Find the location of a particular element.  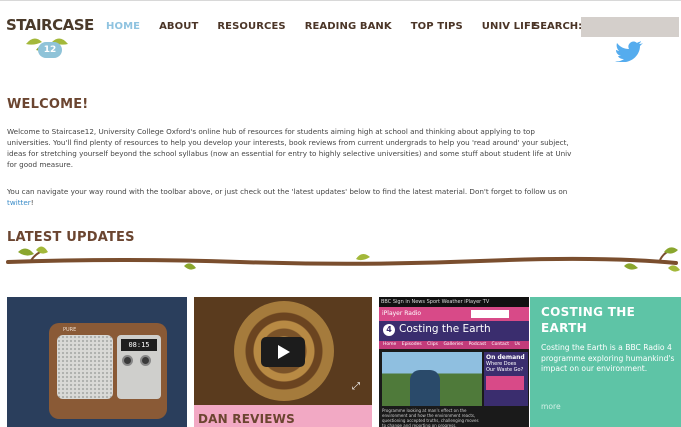

programme-photo is located at coordinates (432, 379).